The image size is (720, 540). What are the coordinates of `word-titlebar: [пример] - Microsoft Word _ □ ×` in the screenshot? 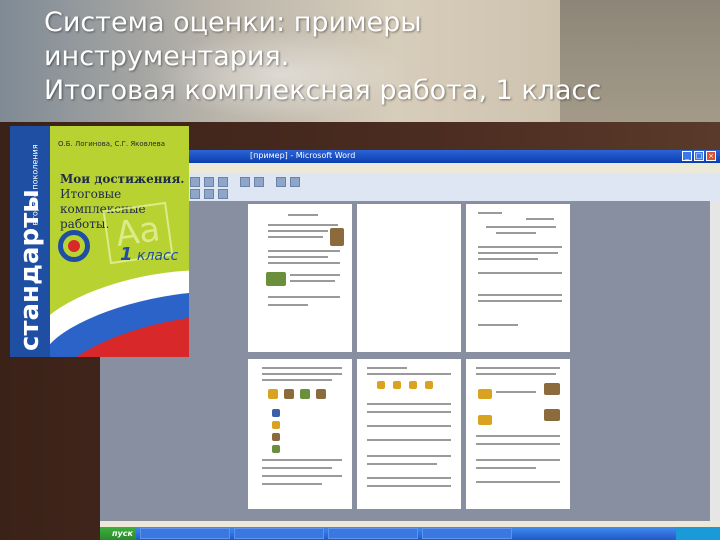 It's located at (410, 156).